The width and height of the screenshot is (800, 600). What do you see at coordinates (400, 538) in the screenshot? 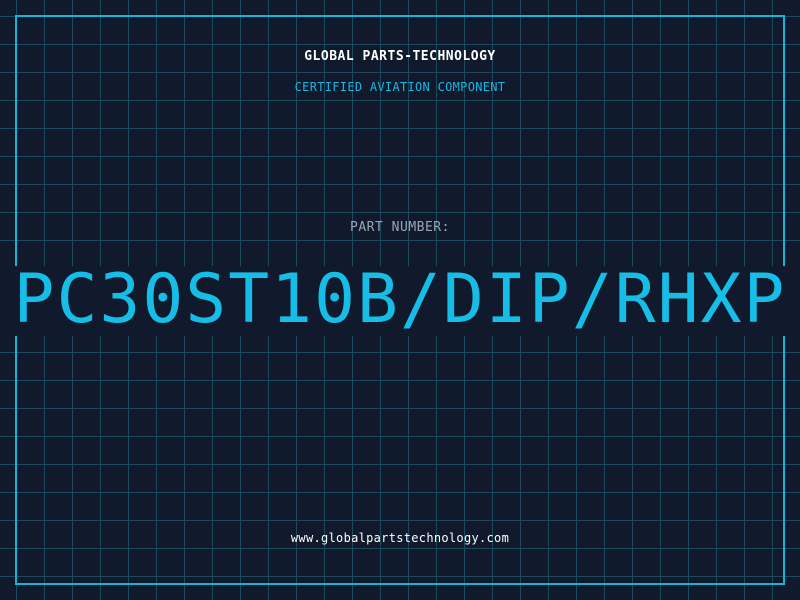
I see `website-link: www.globalpartstechnology.com` at bounding box center [400, 538].